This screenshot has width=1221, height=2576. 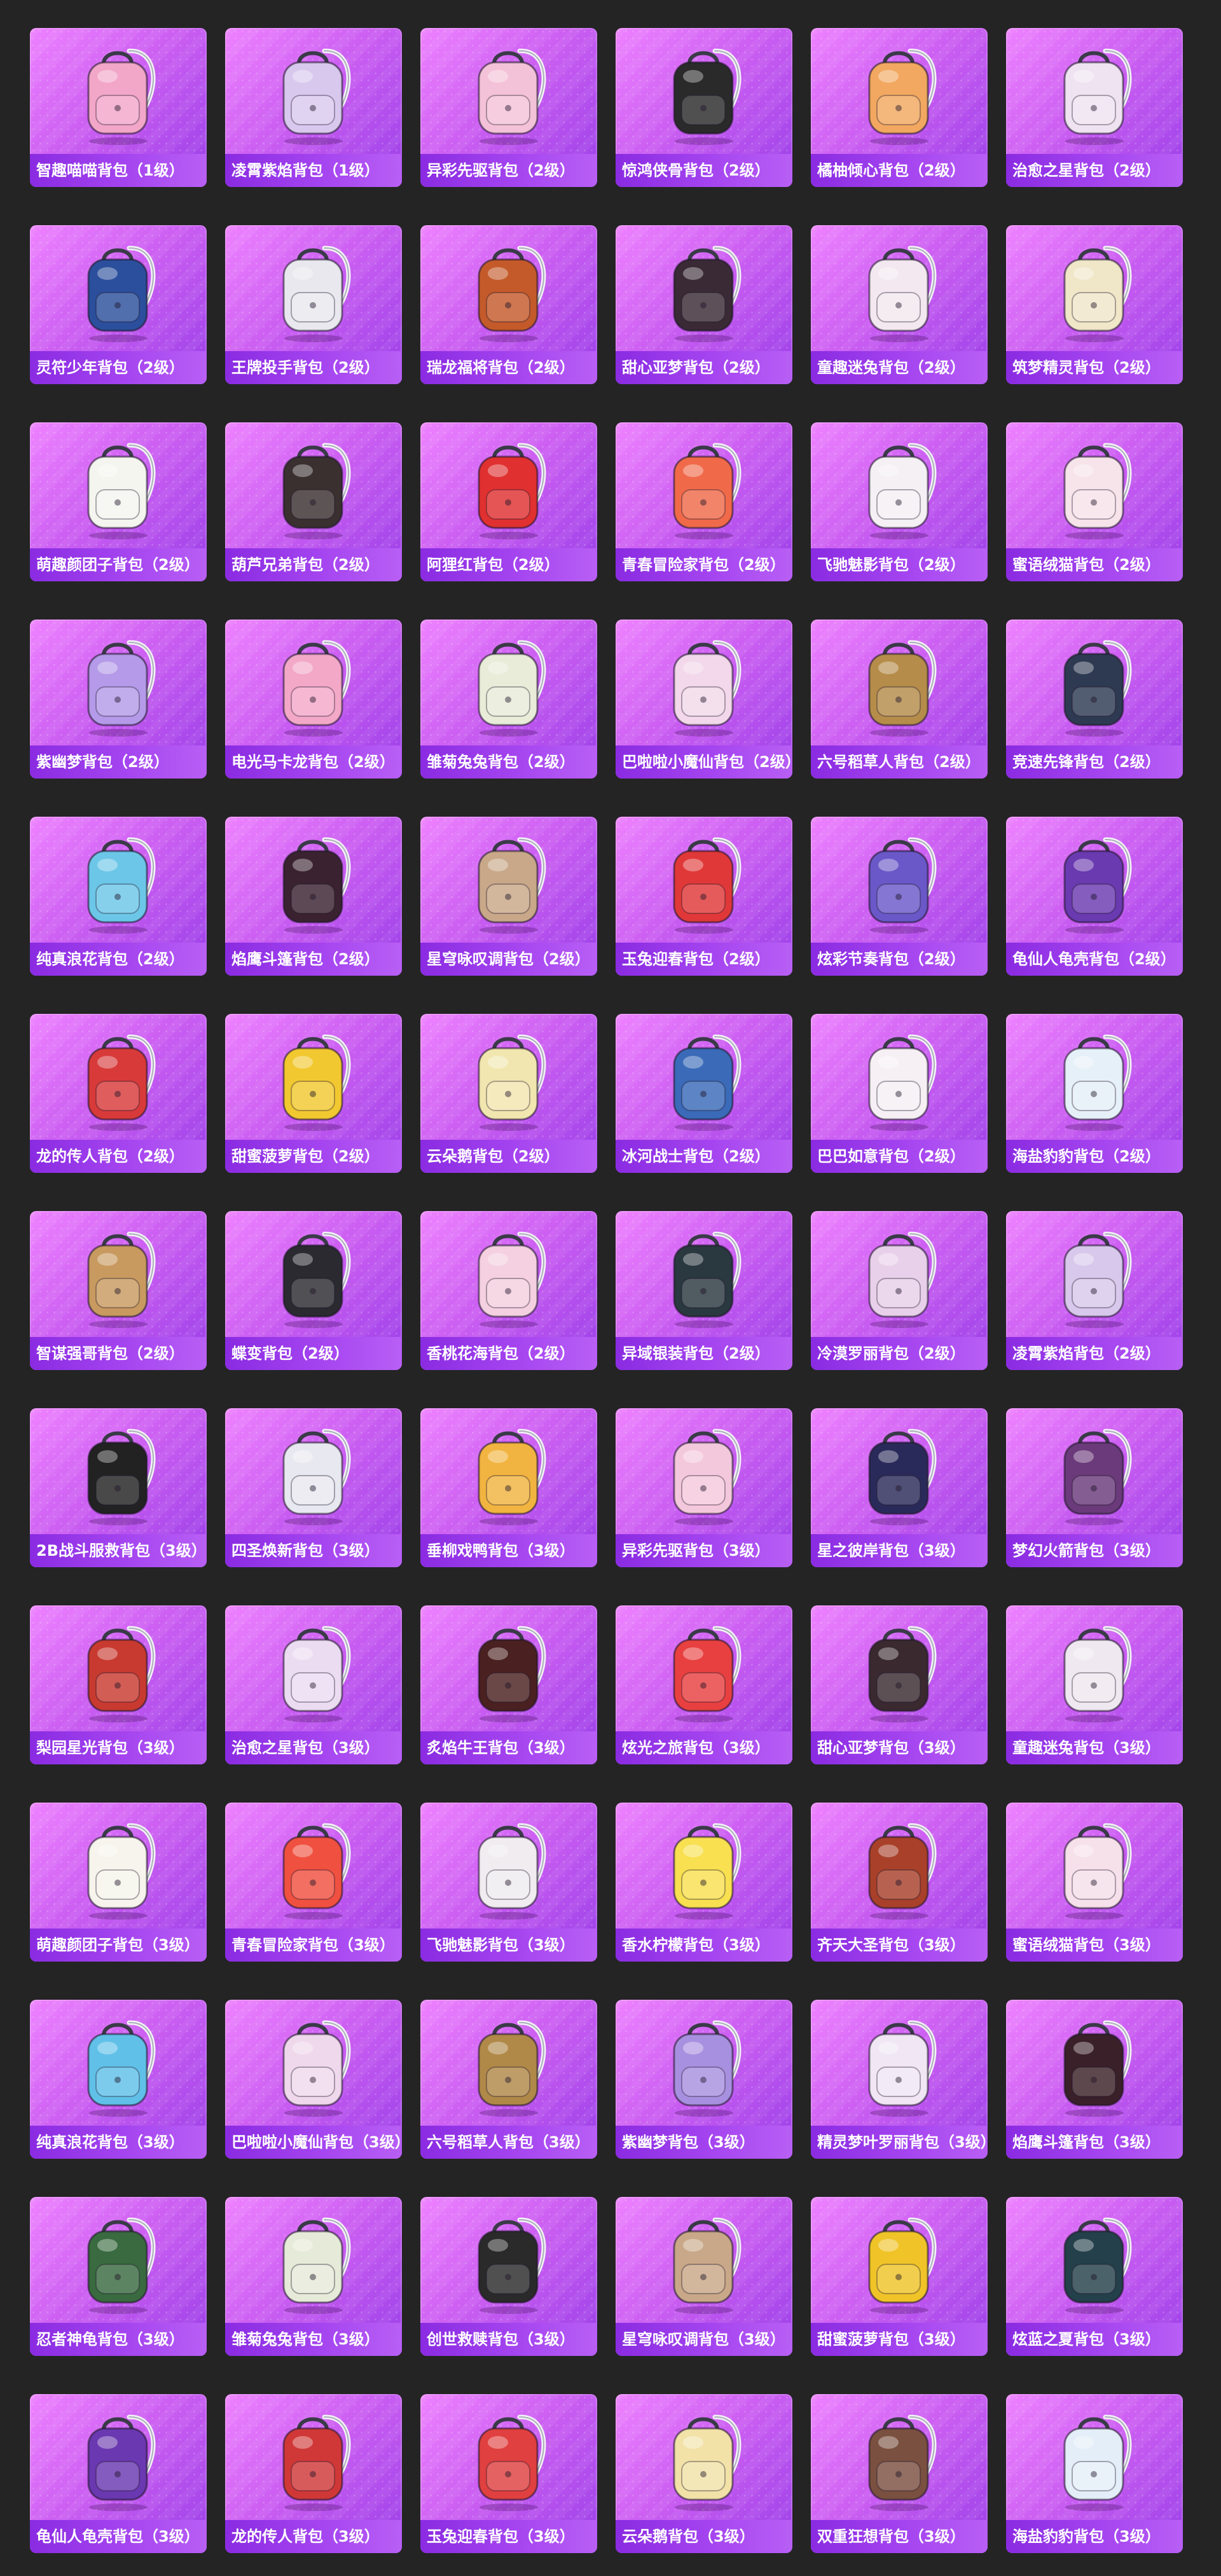 I want to click on backpack-card: 王牌投手背包（2级）, so click(x=313, y=304).